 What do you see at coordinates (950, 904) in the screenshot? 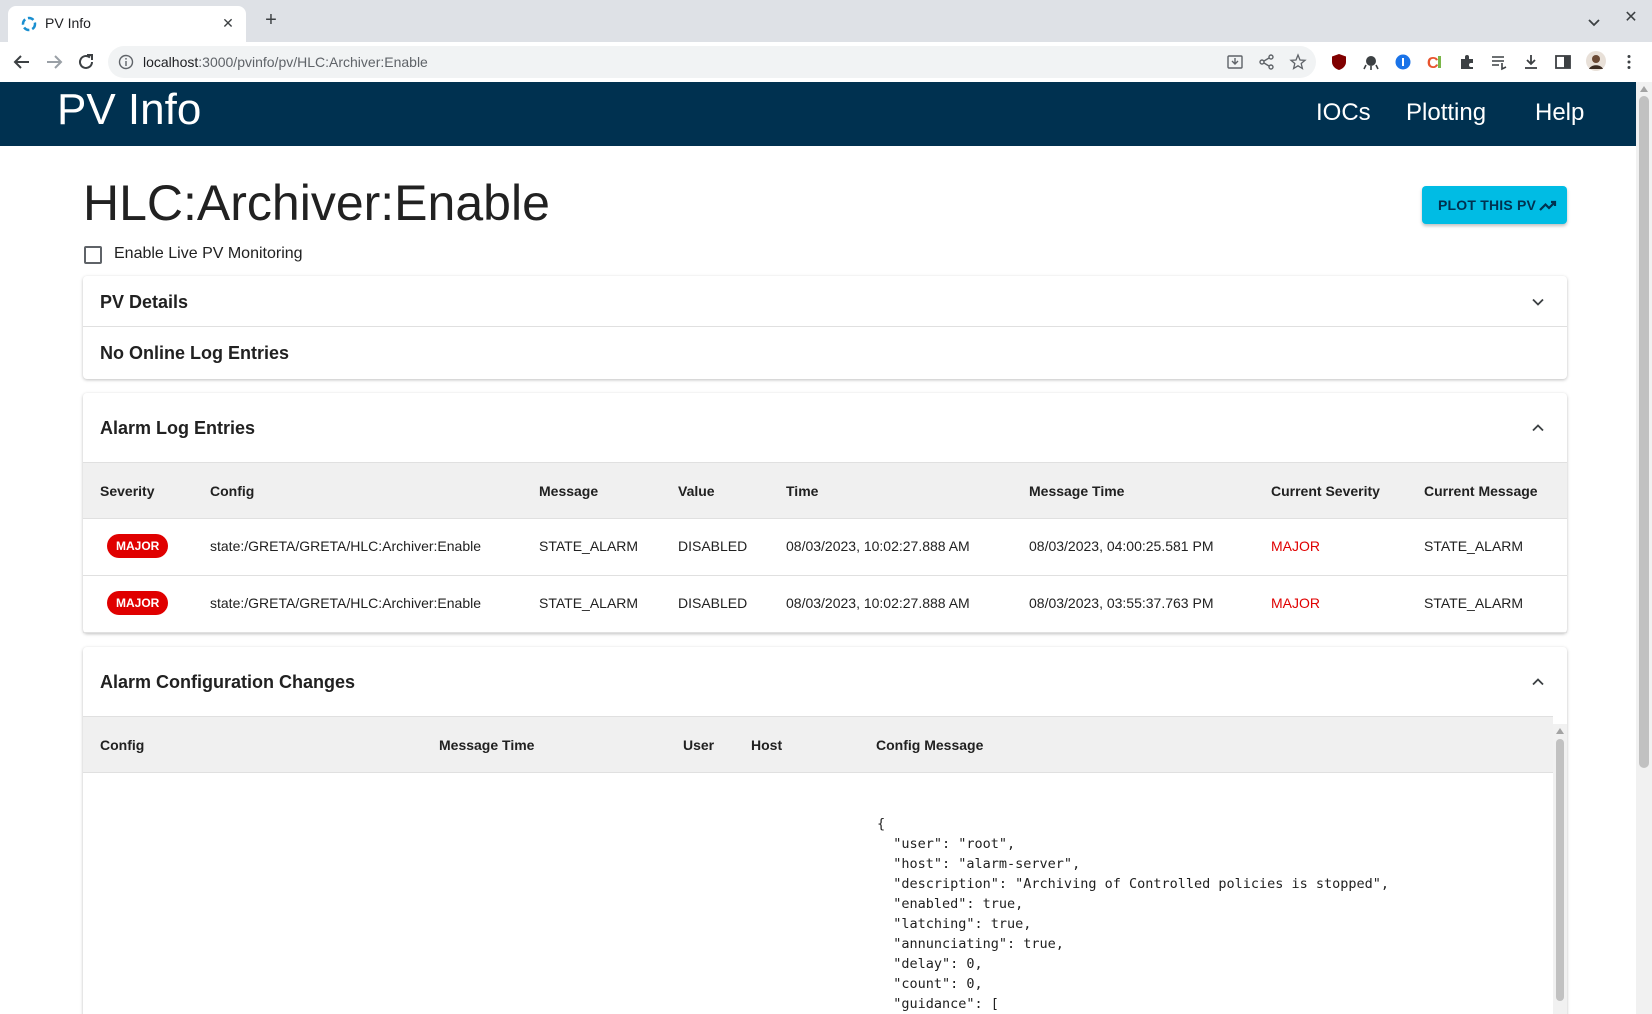
I see `json-line: "enabled": true,` at bounding box center [950, 904].